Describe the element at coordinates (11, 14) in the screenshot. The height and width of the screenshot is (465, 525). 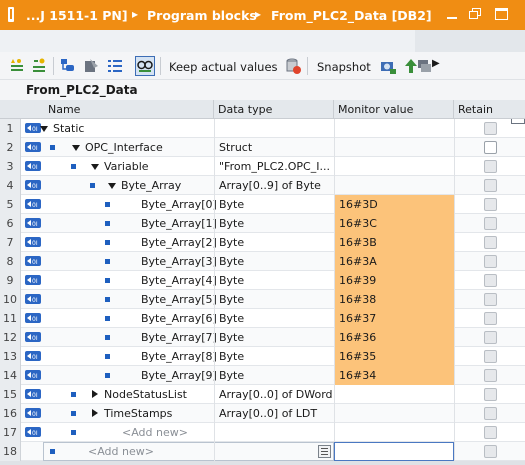
I see `pin-icon` at that location.